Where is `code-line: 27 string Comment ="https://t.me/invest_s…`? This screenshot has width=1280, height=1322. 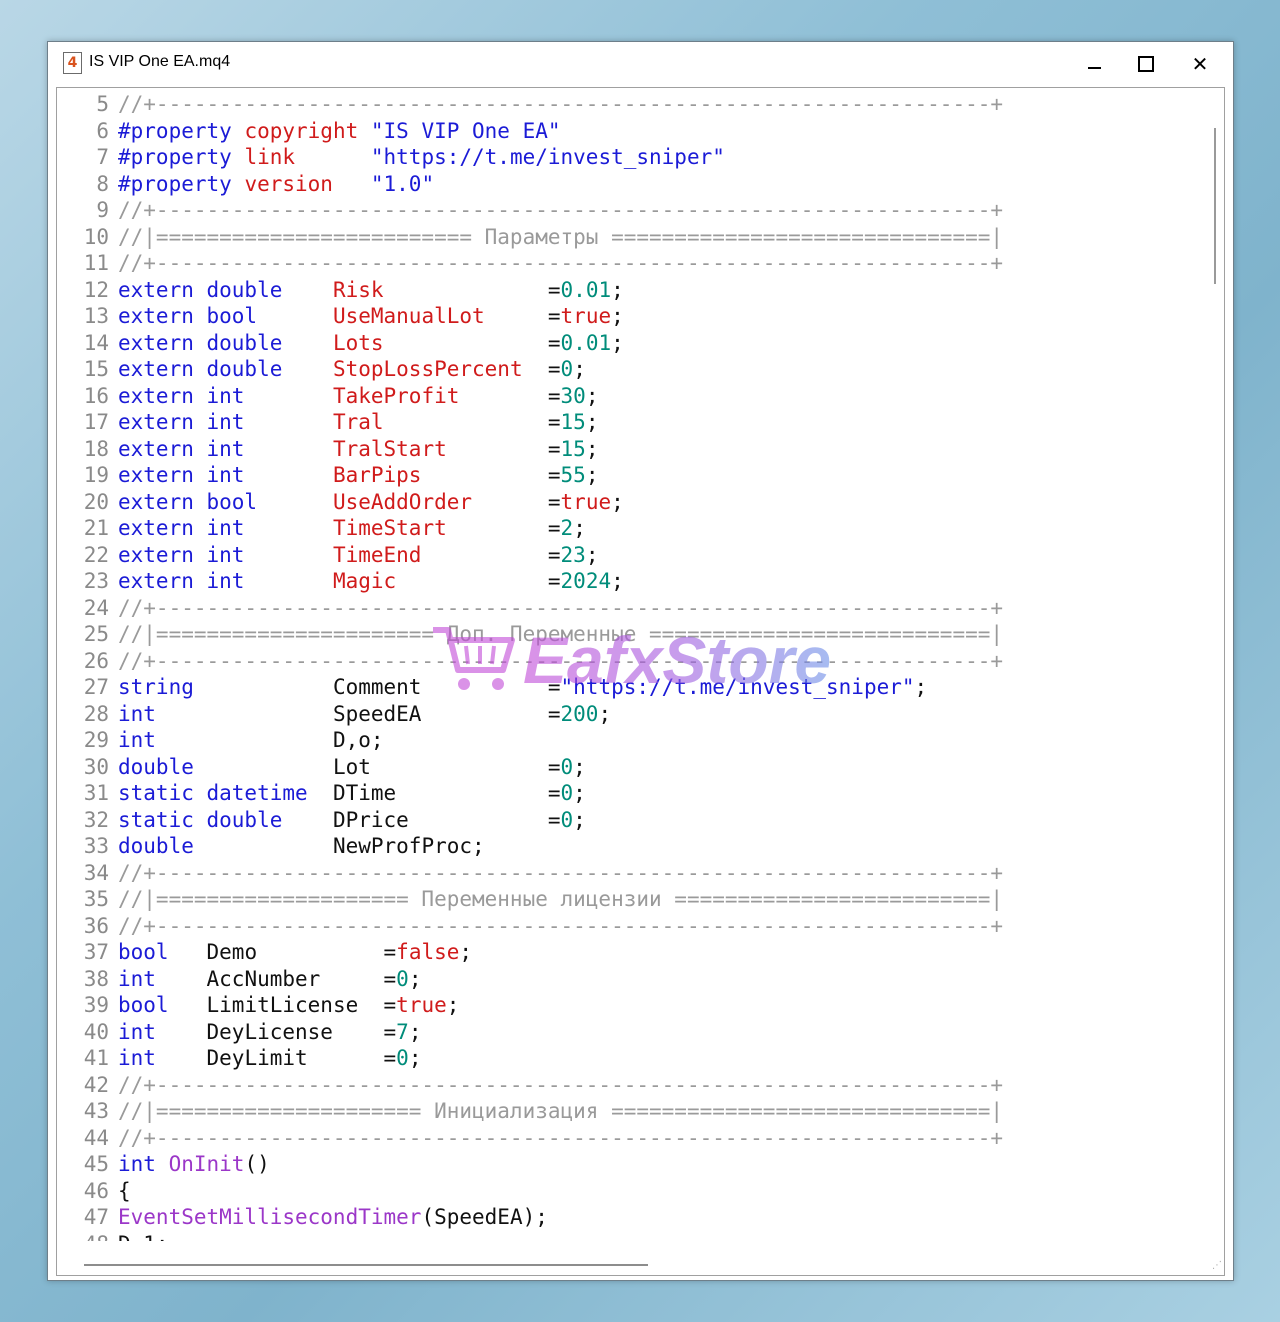
code-line: 27 string Comment ="https://t.me/invest_s… is located at coordinates (632, 687).